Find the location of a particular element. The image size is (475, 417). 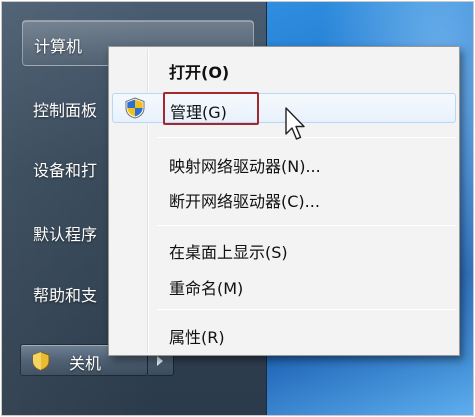

uac-shield-icon is located at coordinates (135, 108).